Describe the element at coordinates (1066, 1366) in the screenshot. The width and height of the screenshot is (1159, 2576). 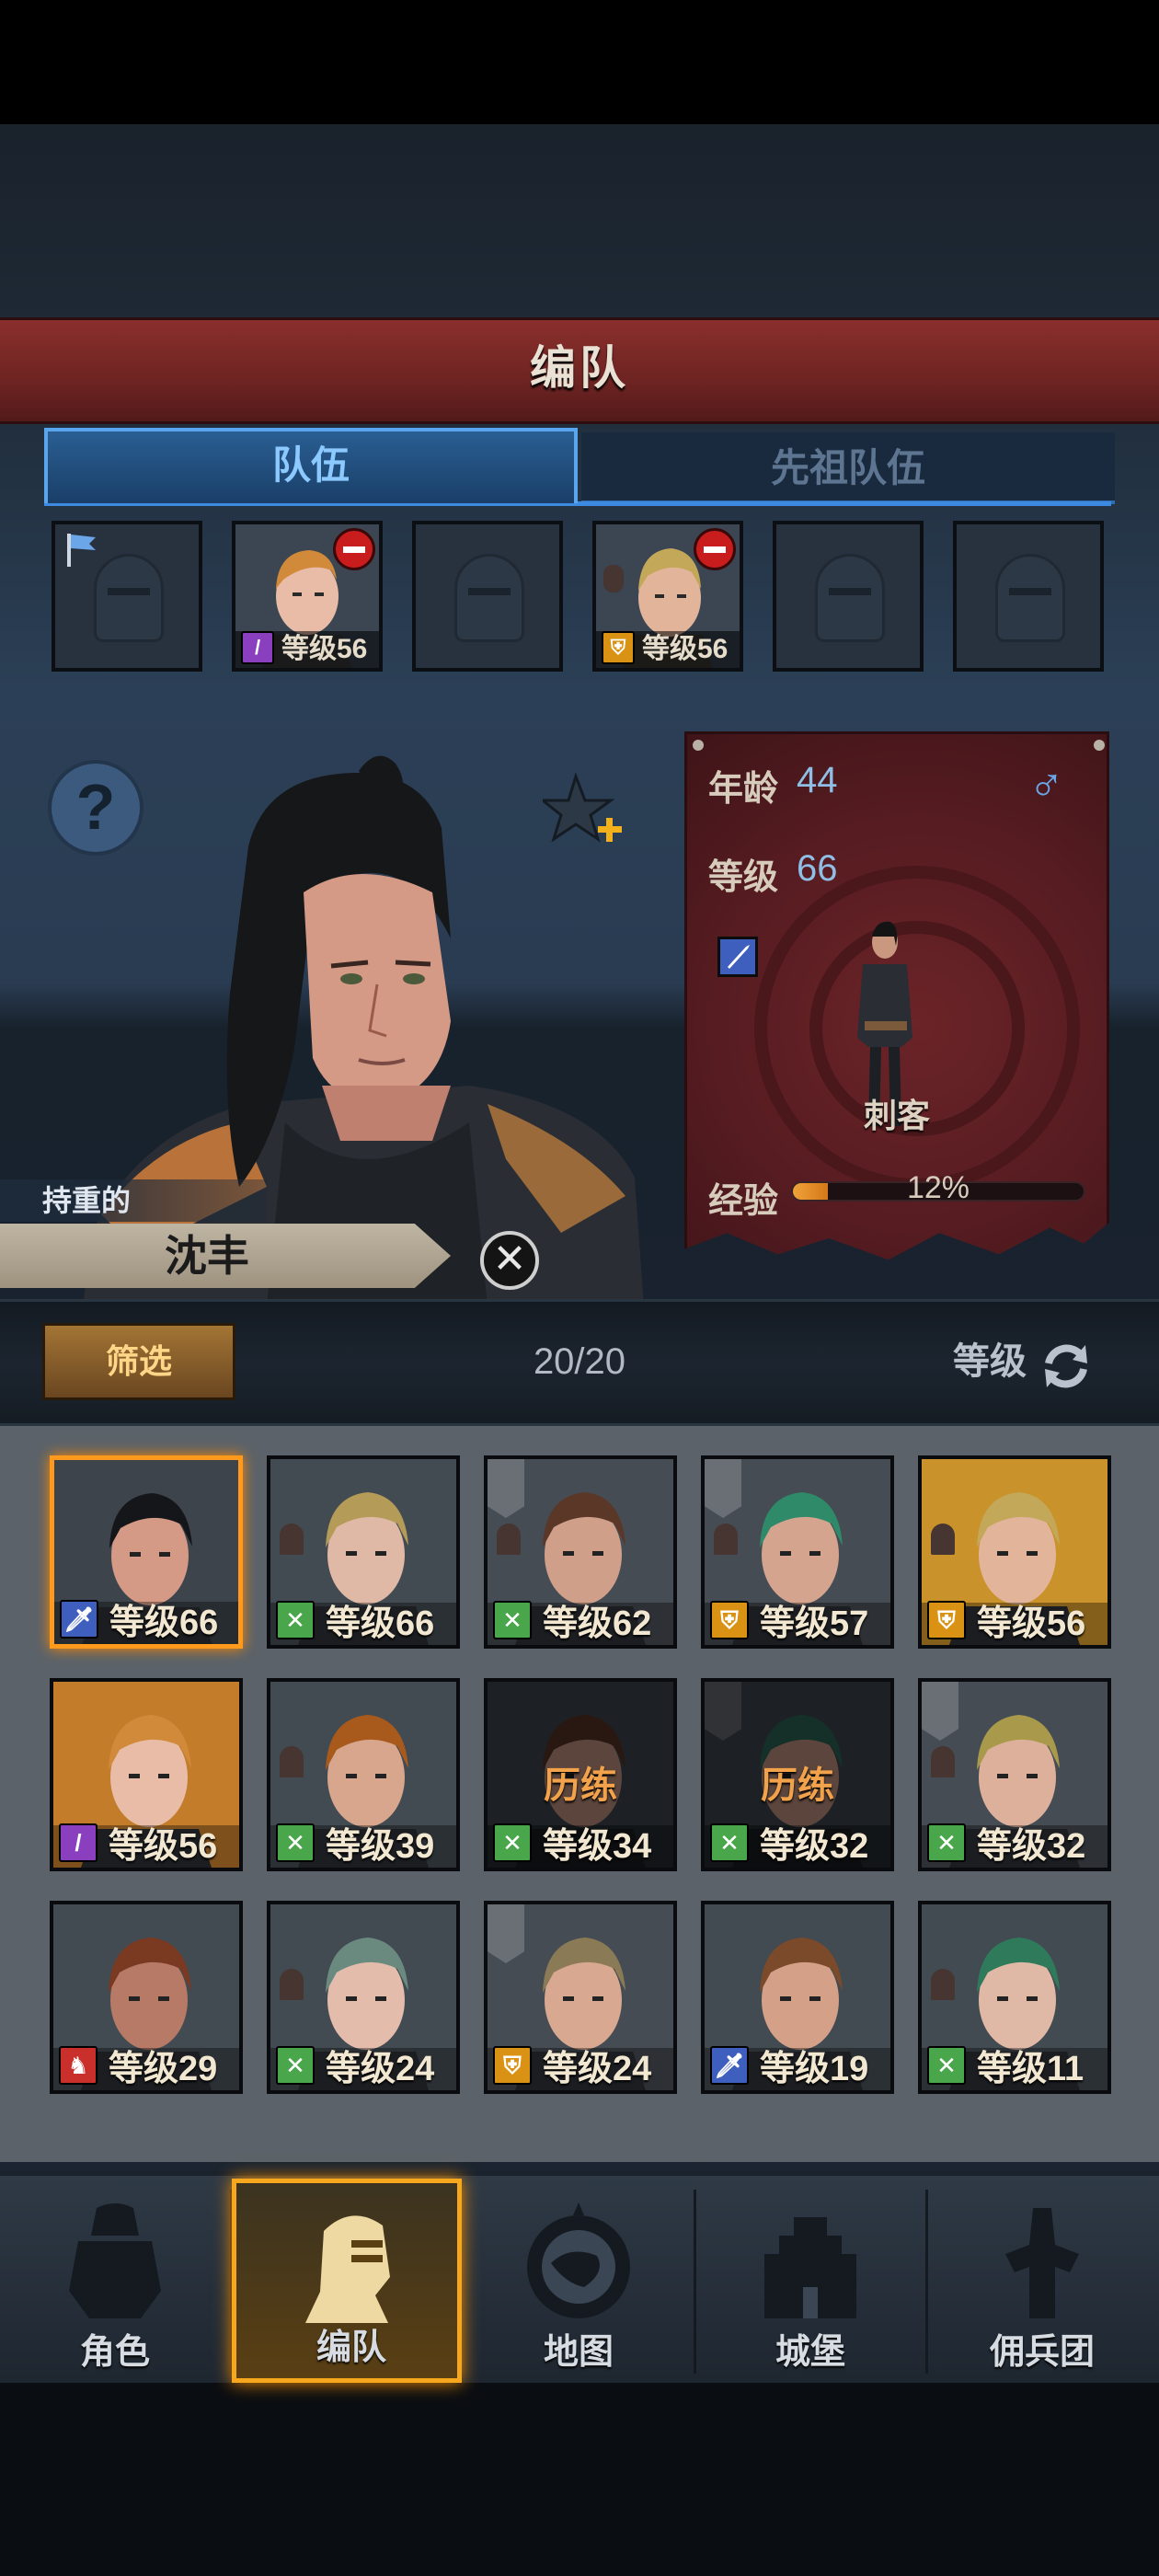
I see `refresh-sort-icon` at that location.